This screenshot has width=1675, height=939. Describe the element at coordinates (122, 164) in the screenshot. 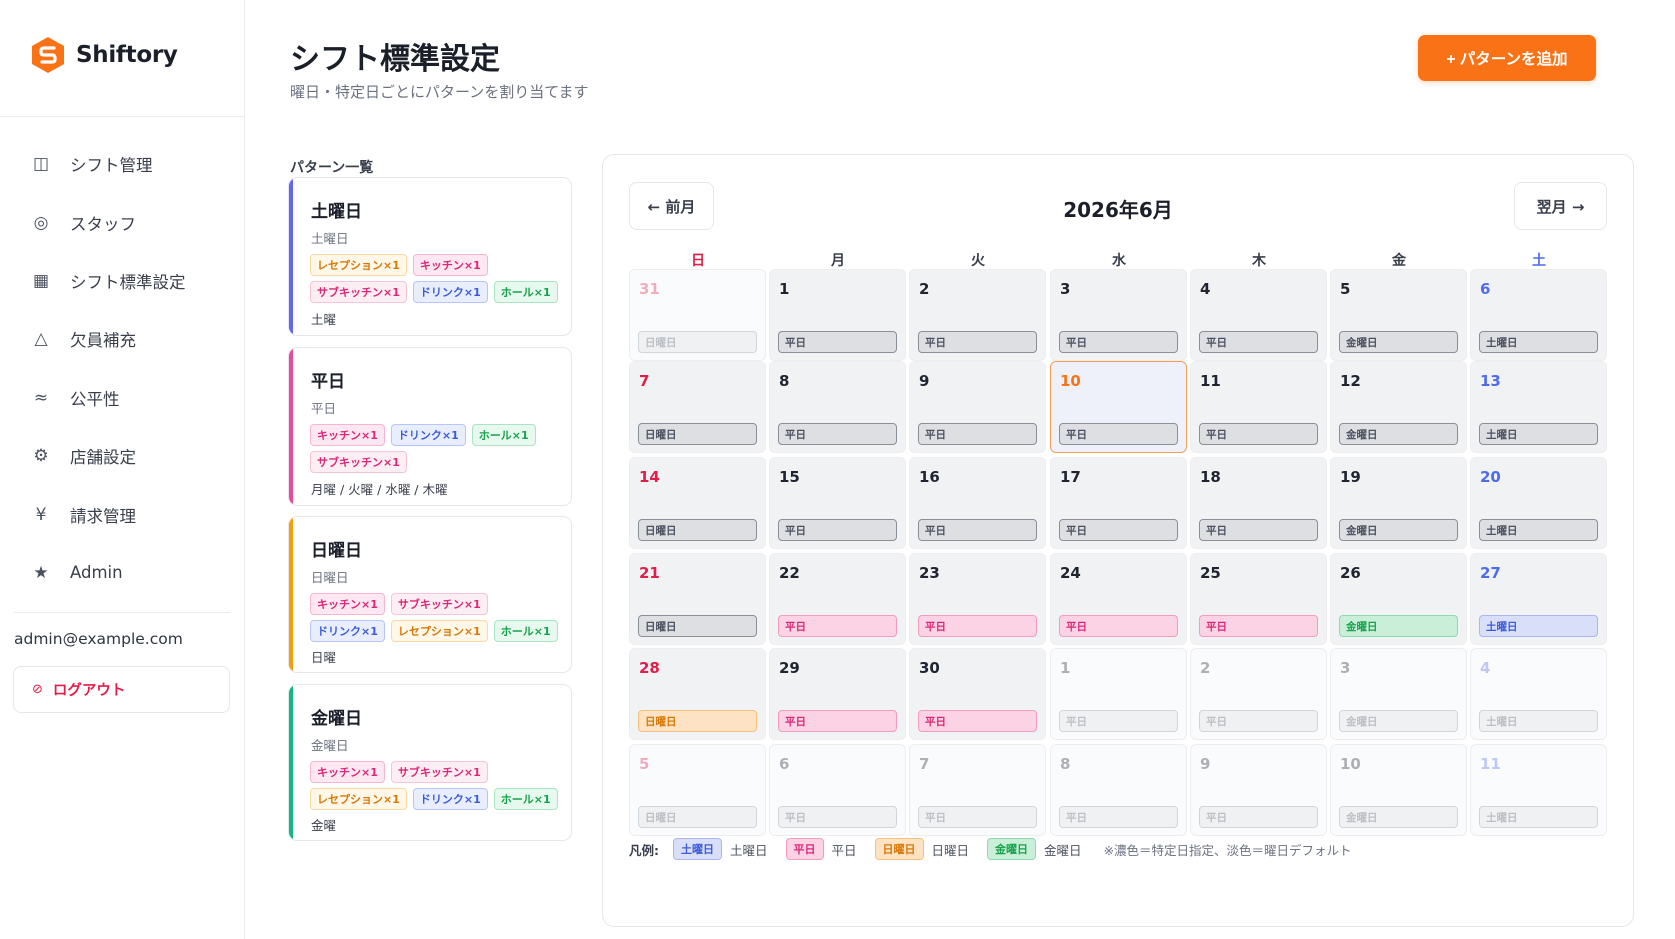

I see `sidebar-item: ◫ シフト管理` at that location.